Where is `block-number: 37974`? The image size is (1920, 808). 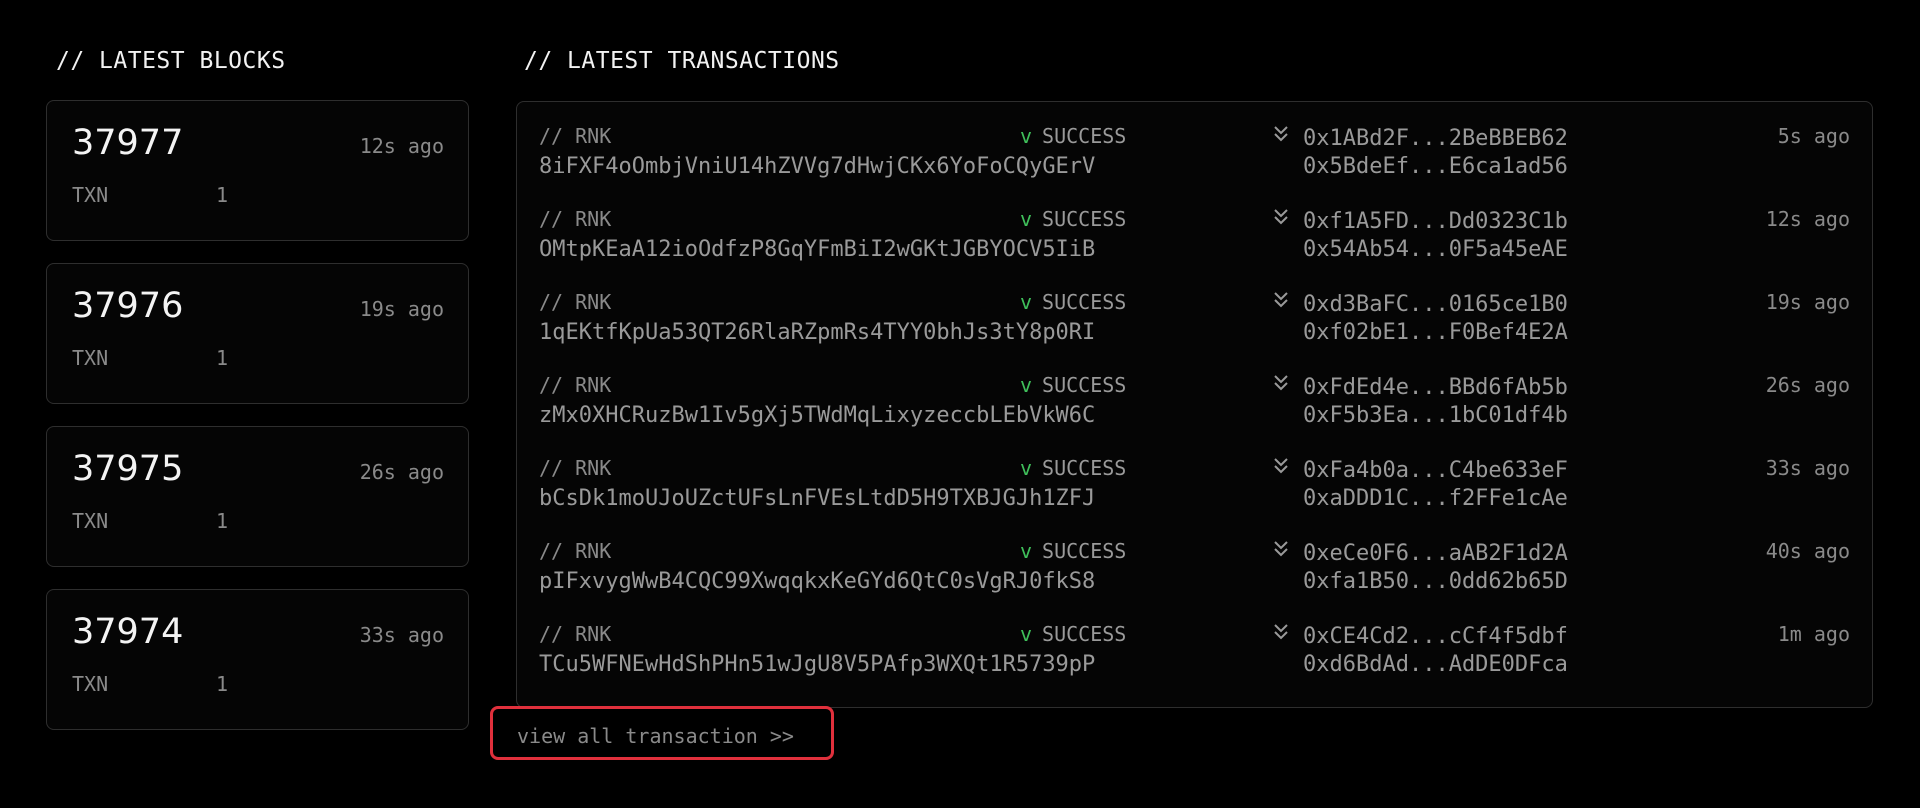 block-number: 37974 is located at coordinates (127, 632).